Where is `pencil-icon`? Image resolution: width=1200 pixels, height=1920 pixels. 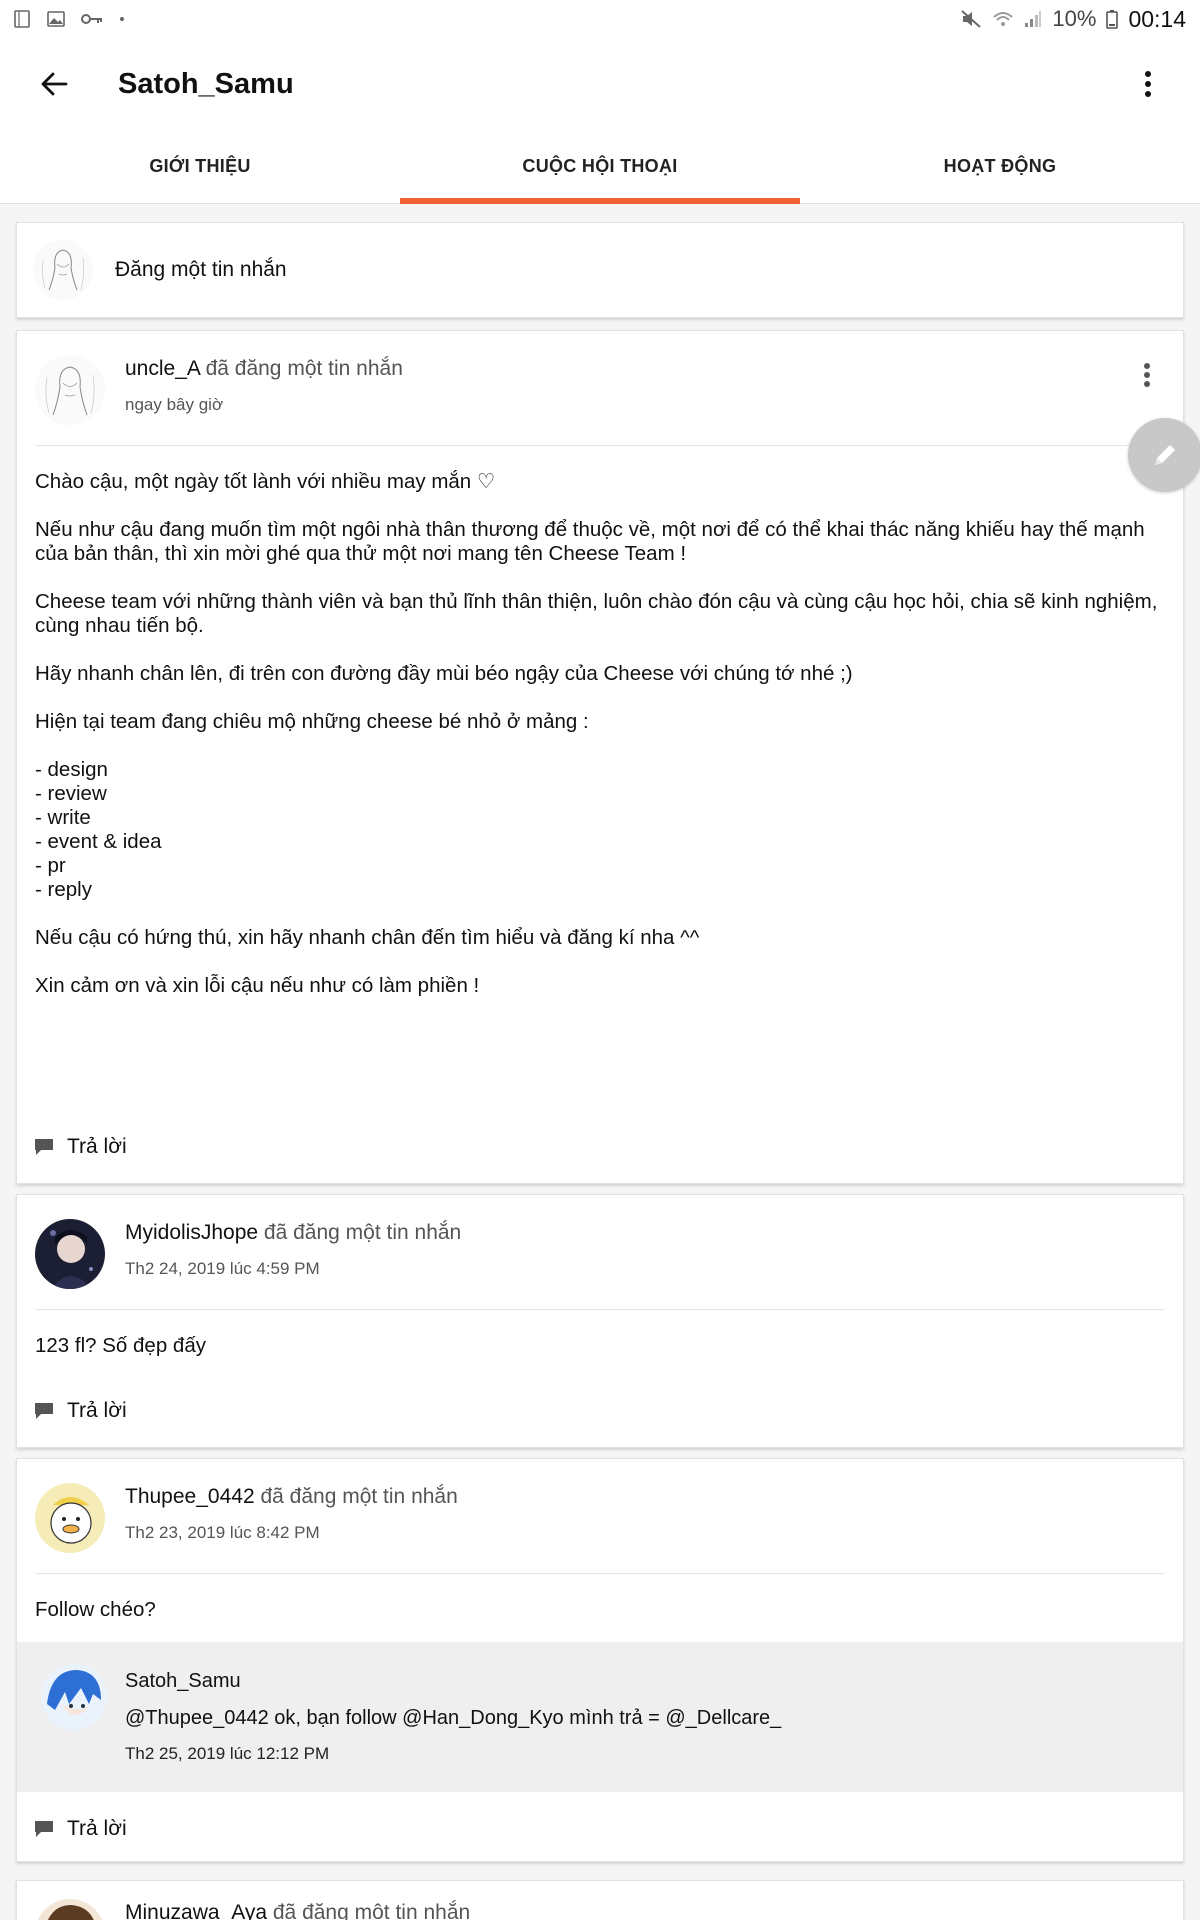 pencil-icon is located at coordinates (1165, 455).